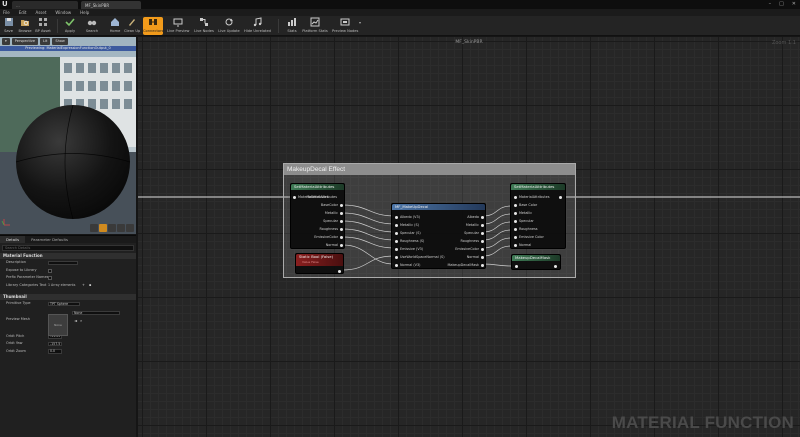  I want to click on preview-mesh-thumbnail: None, so click(58, 325).